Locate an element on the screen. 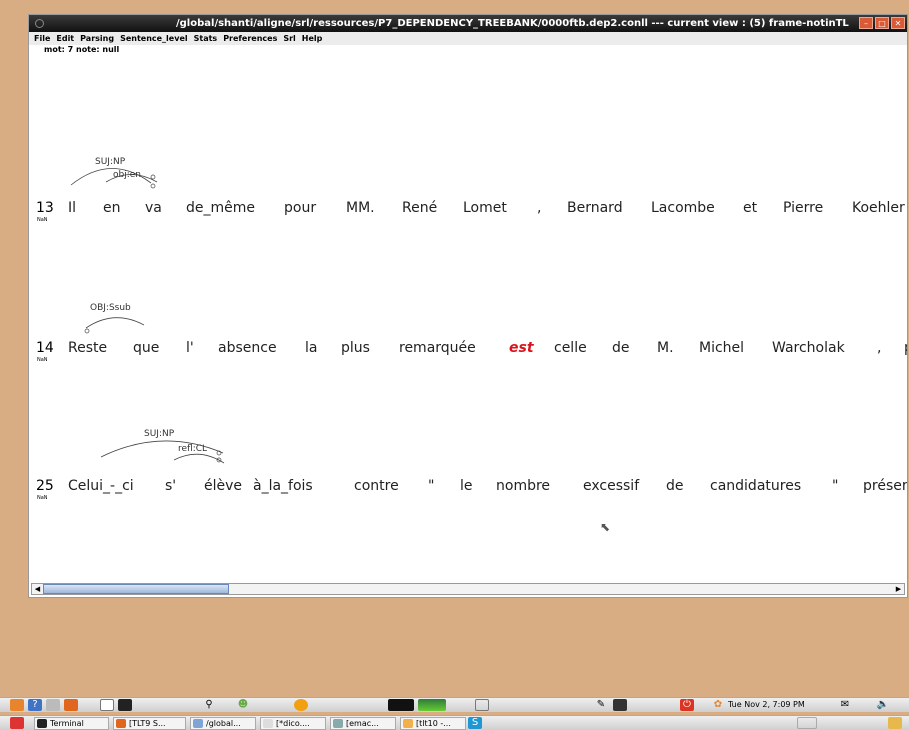  help-icon: ? is located at coordinates (35, 705).